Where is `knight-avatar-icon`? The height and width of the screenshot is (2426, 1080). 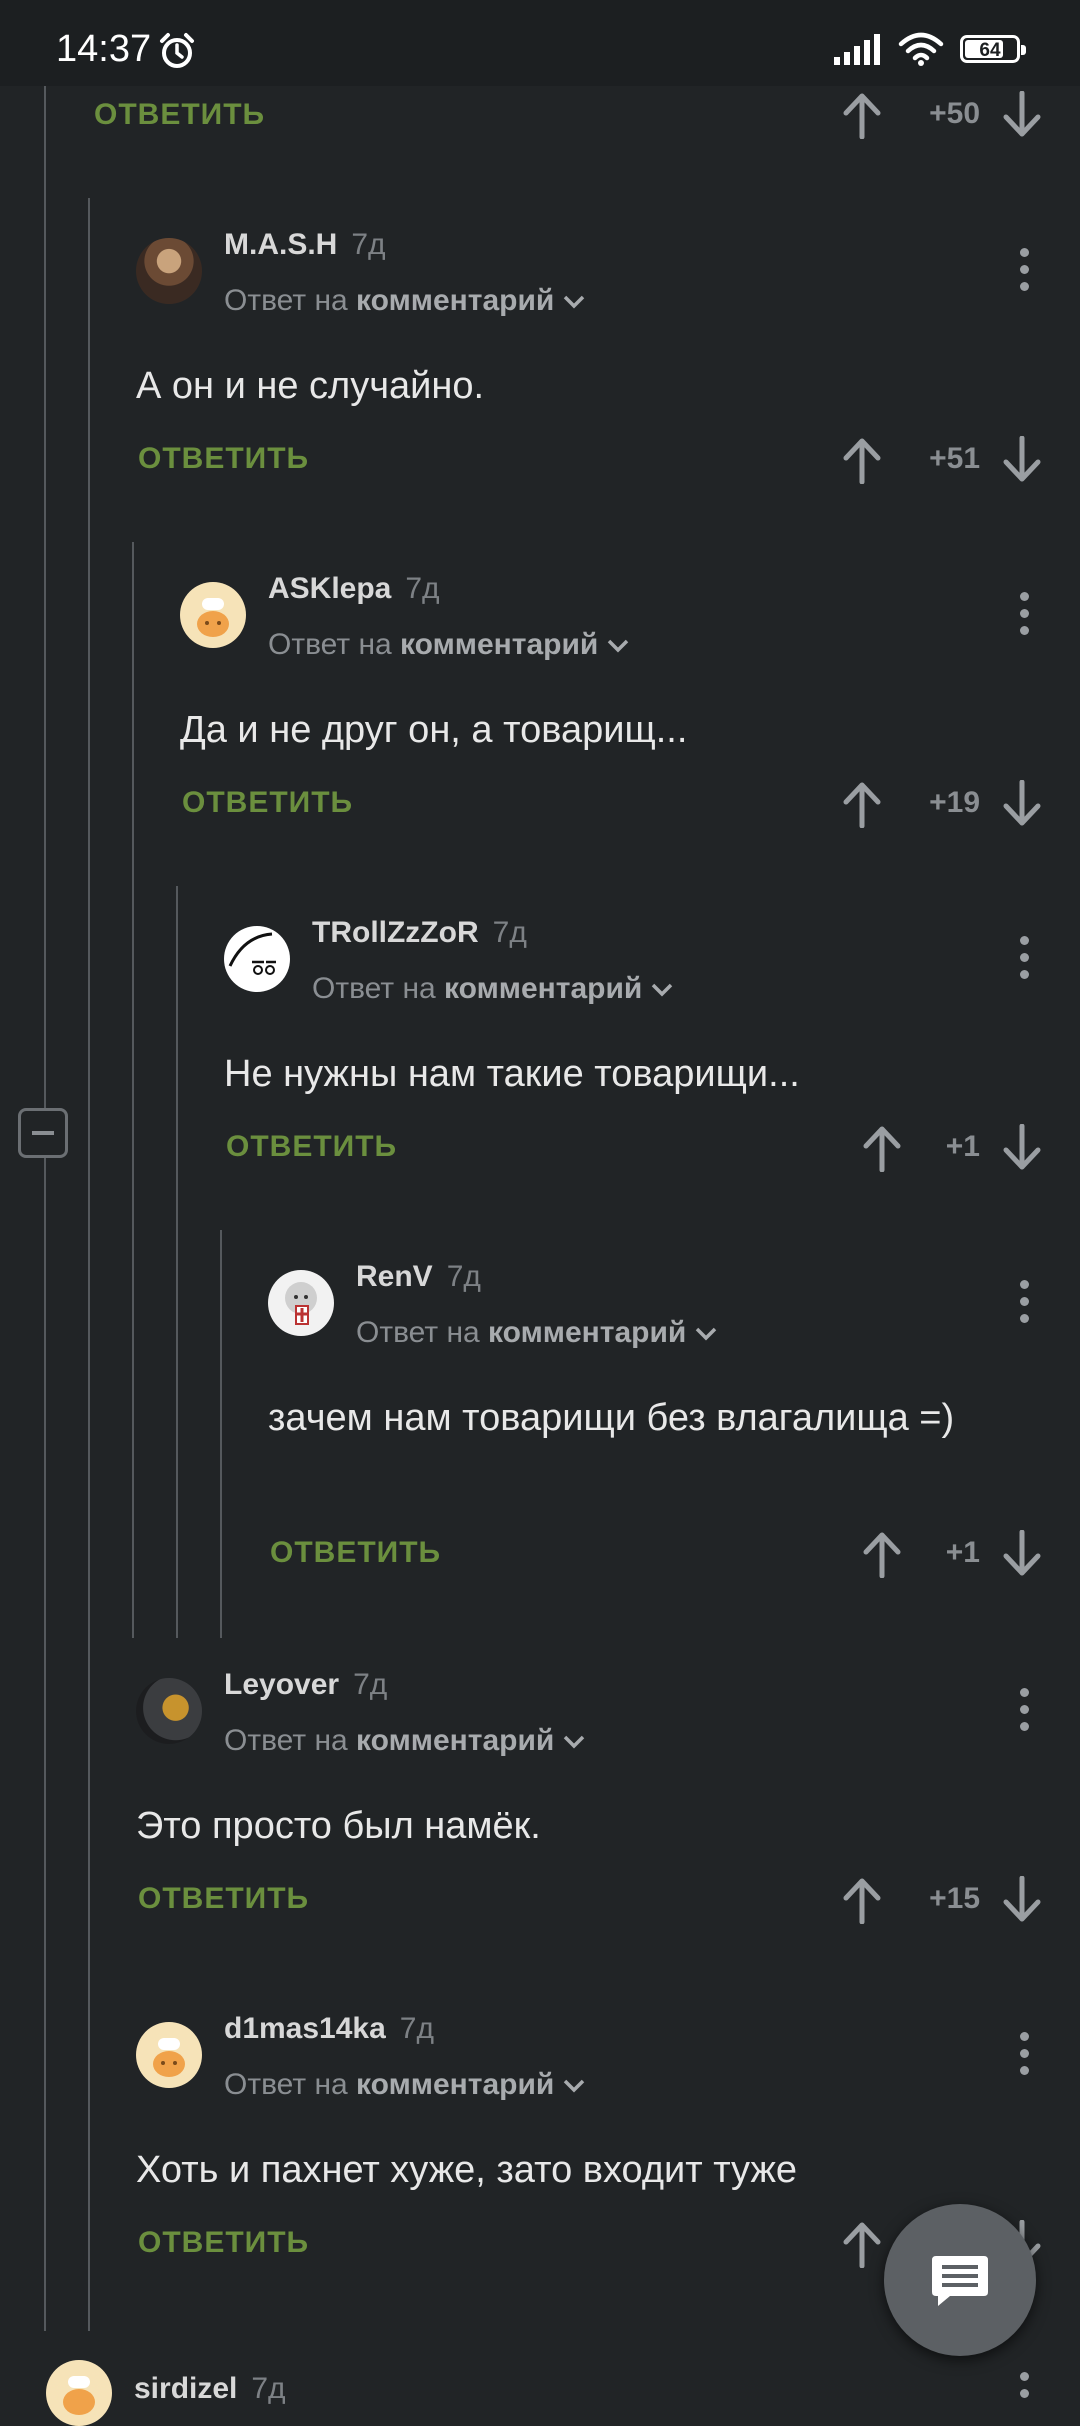
knight-avatar-icon is located at coordinates (301, 1303).